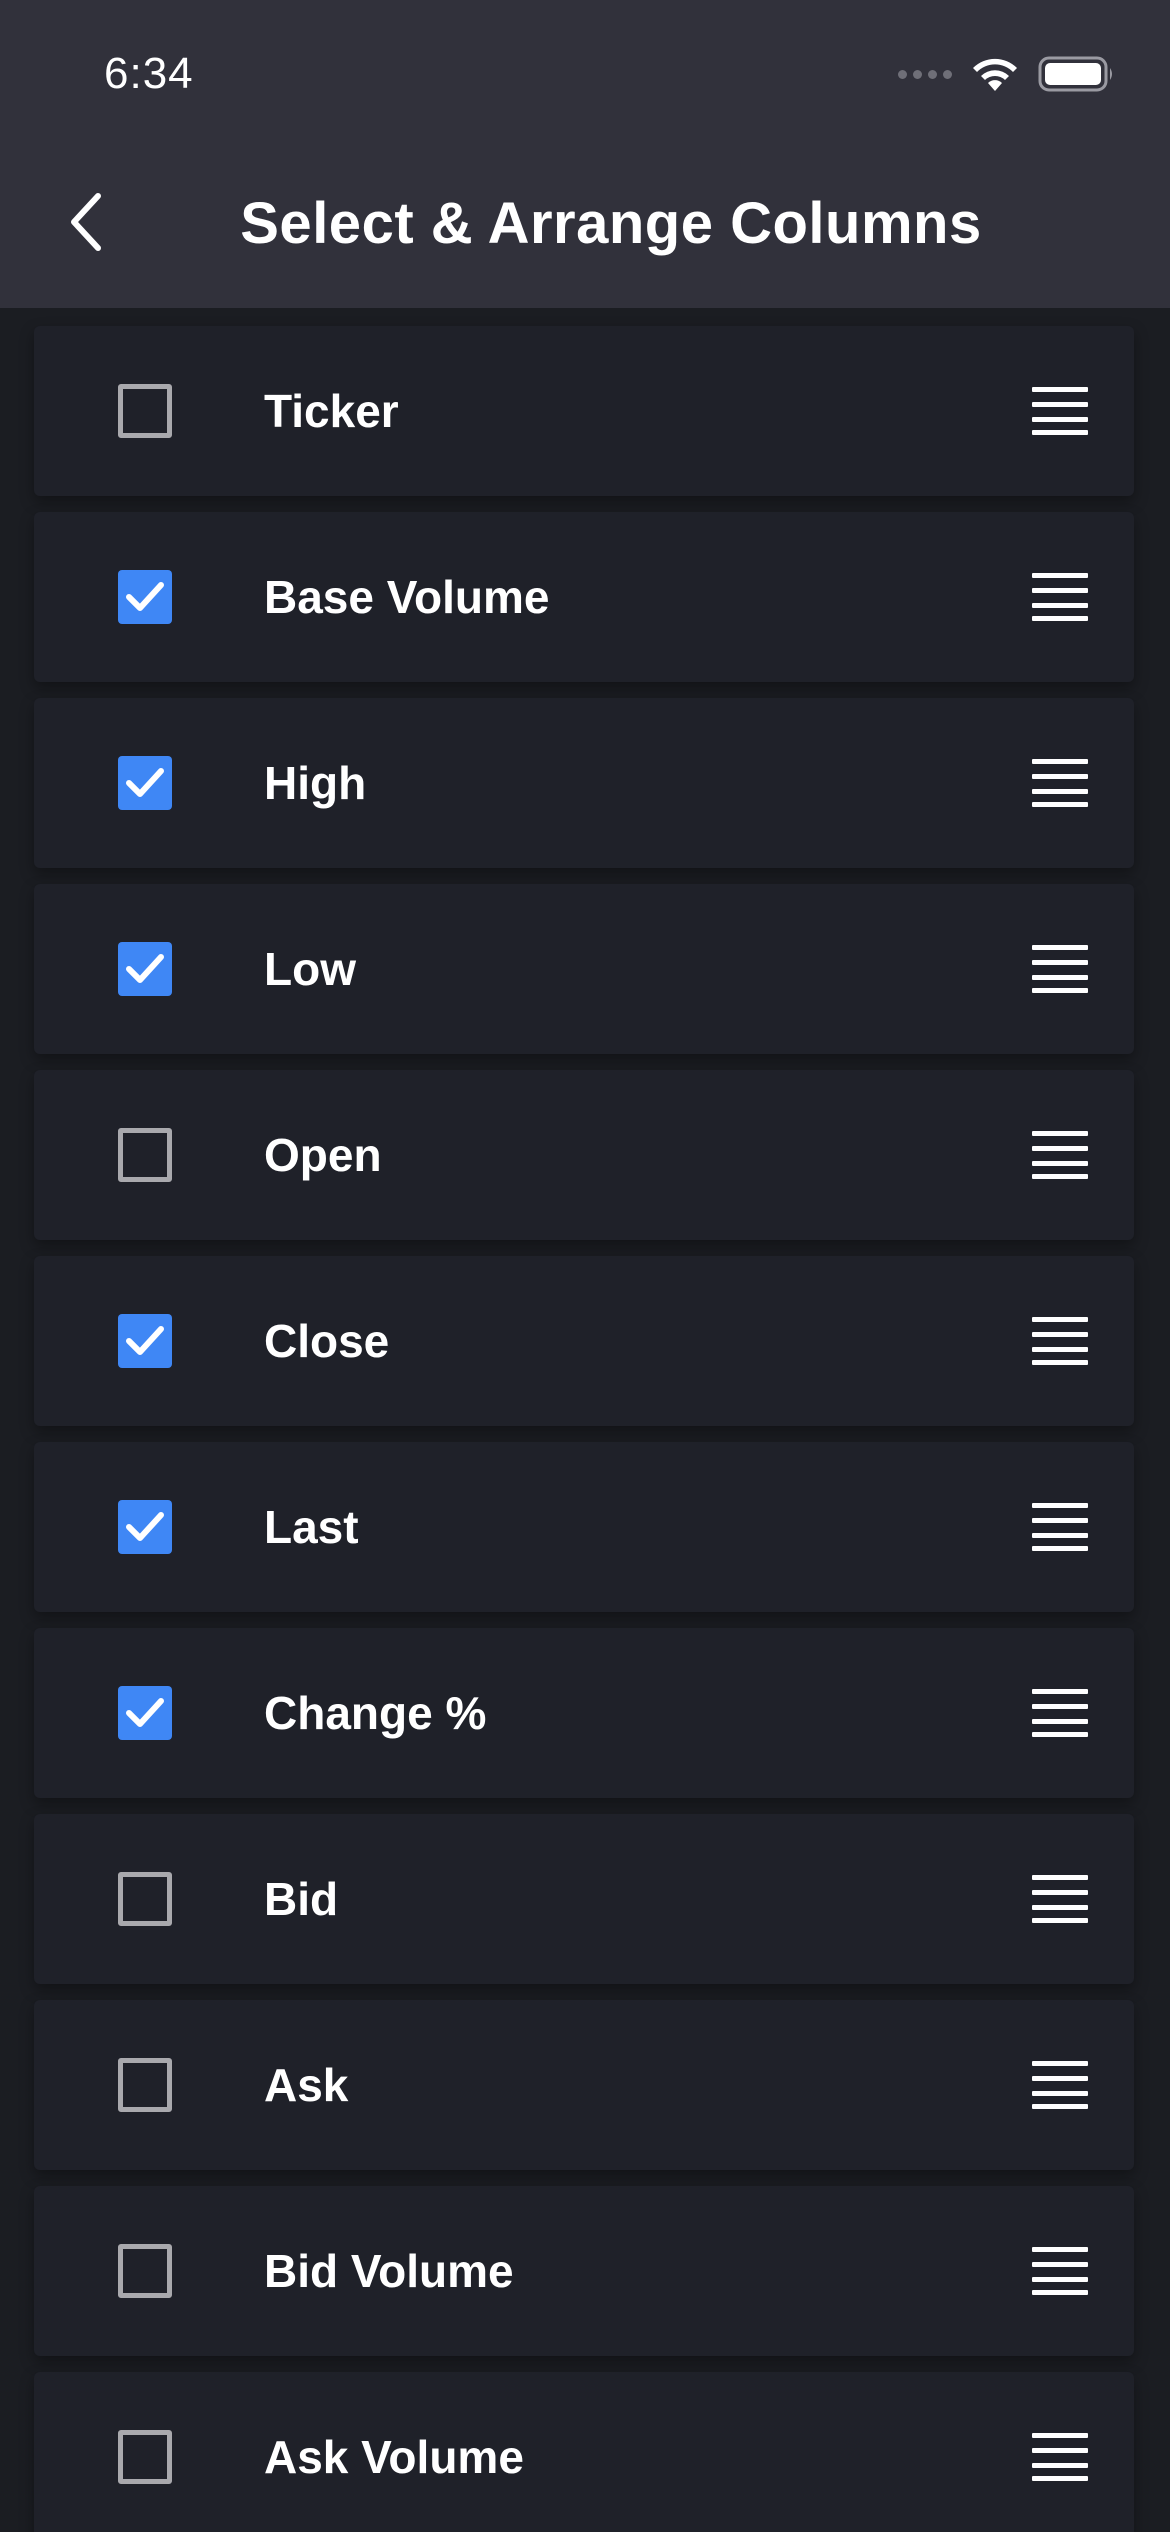 The image size is (1170, 2532). I want to click on column-label: High, so click(315, 783).